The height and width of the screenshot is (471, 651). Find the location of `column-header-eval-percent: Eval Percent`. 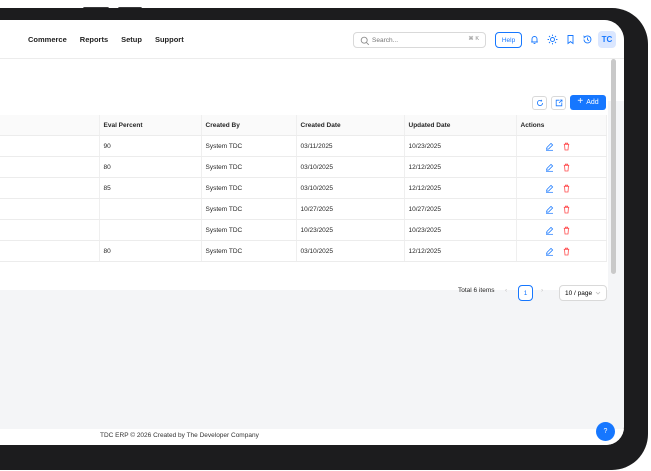

column-header-eval-percent: Eval Percent is located at coordinates (150, 125).